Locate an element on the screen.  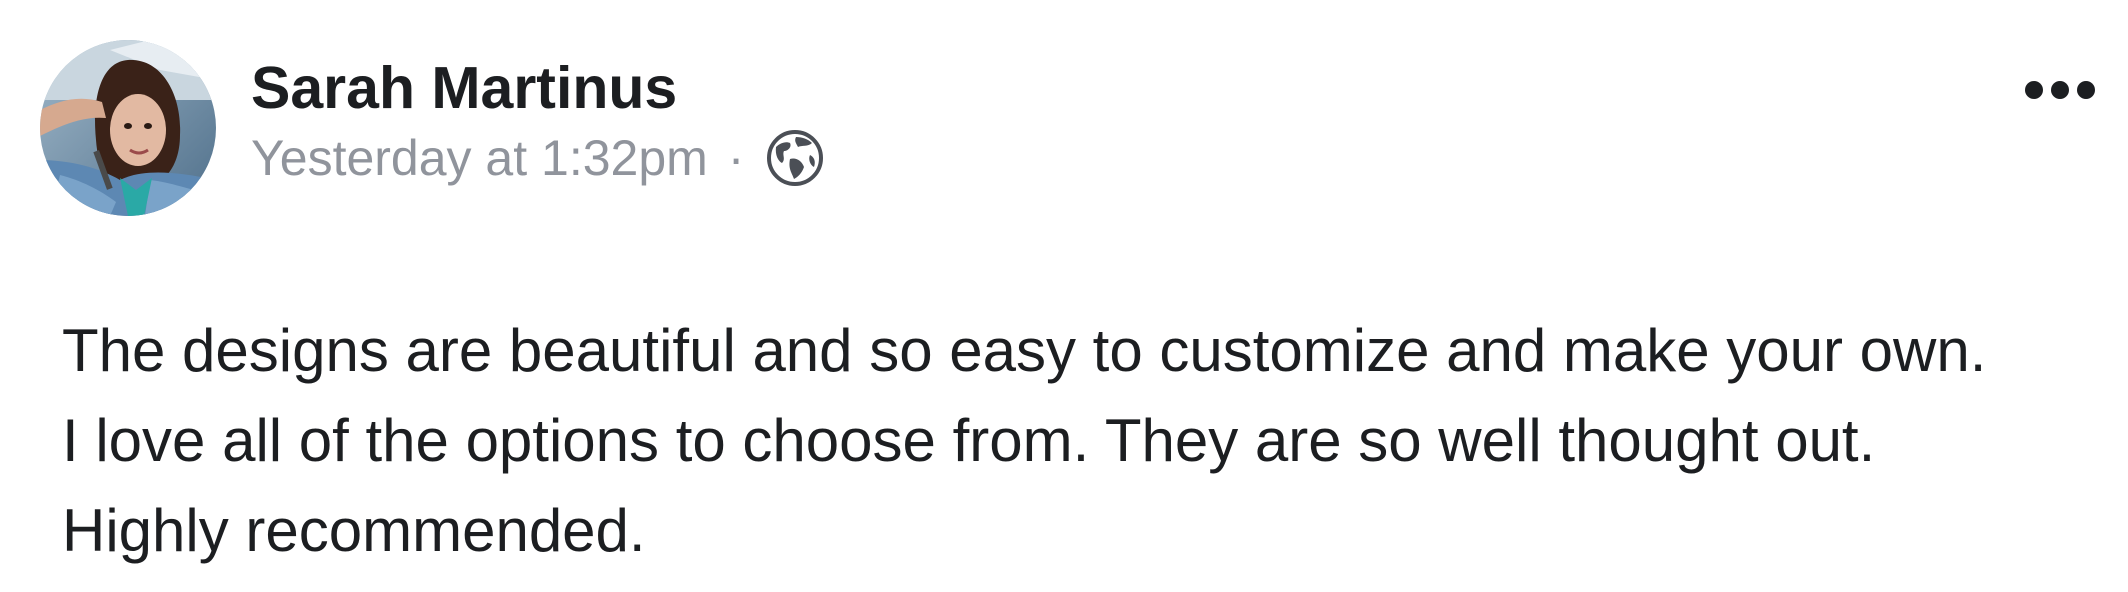
more-options-button is located at coordinates (2060, 90).